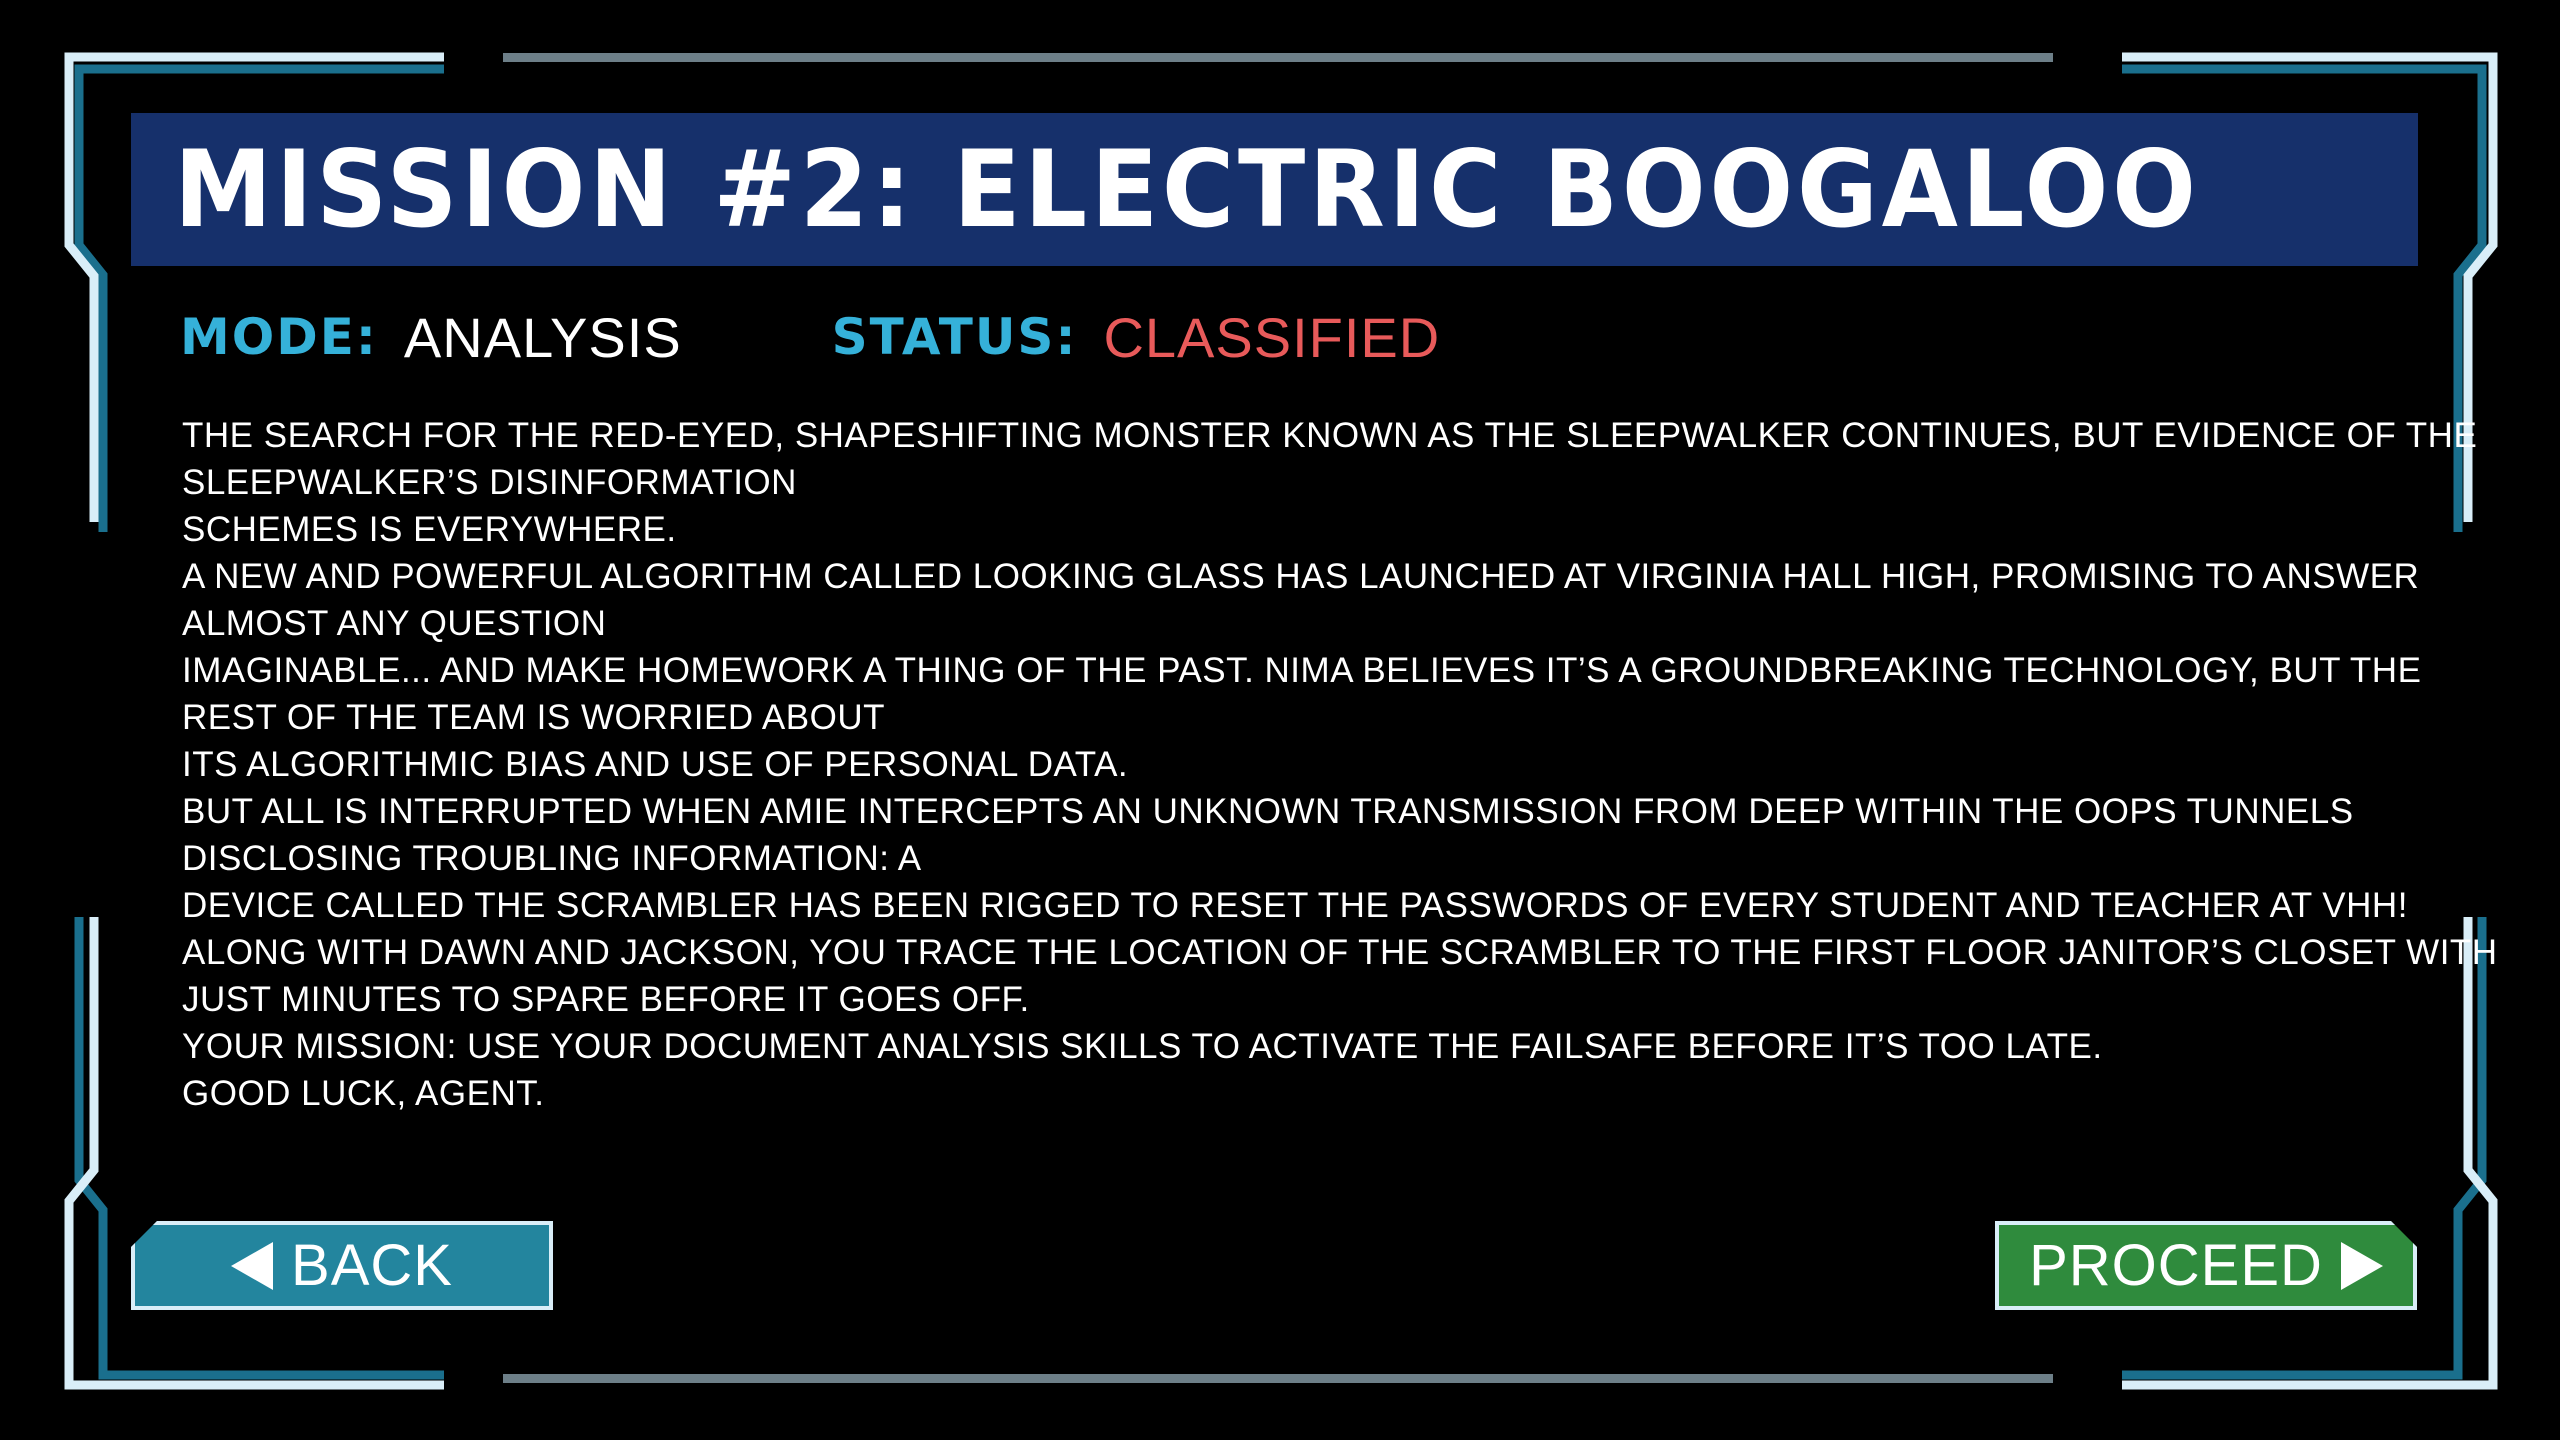 The image size is (2560, 1440). I want to click on mission-title: MISSION #2: ELECTRIC BOOGALOO, so click(1187, 189).